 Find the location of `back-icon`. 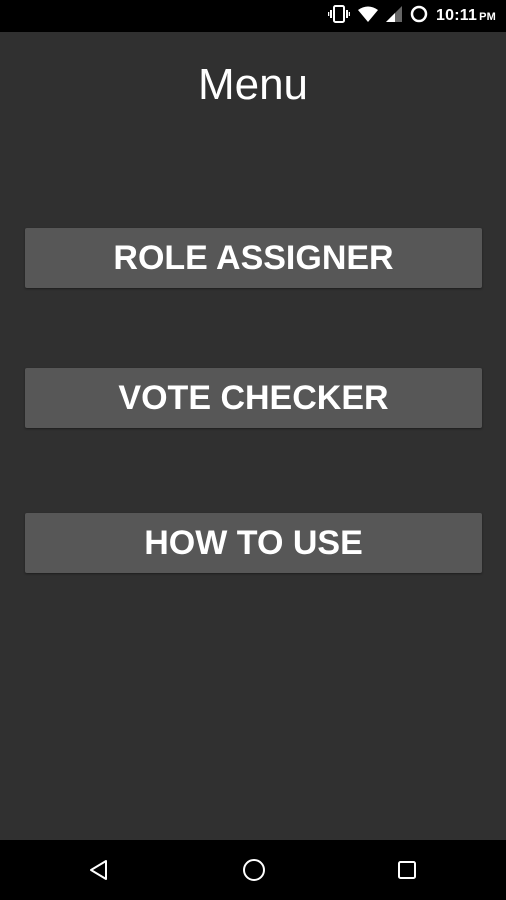

back-icon is located at coordinates (98, 870).